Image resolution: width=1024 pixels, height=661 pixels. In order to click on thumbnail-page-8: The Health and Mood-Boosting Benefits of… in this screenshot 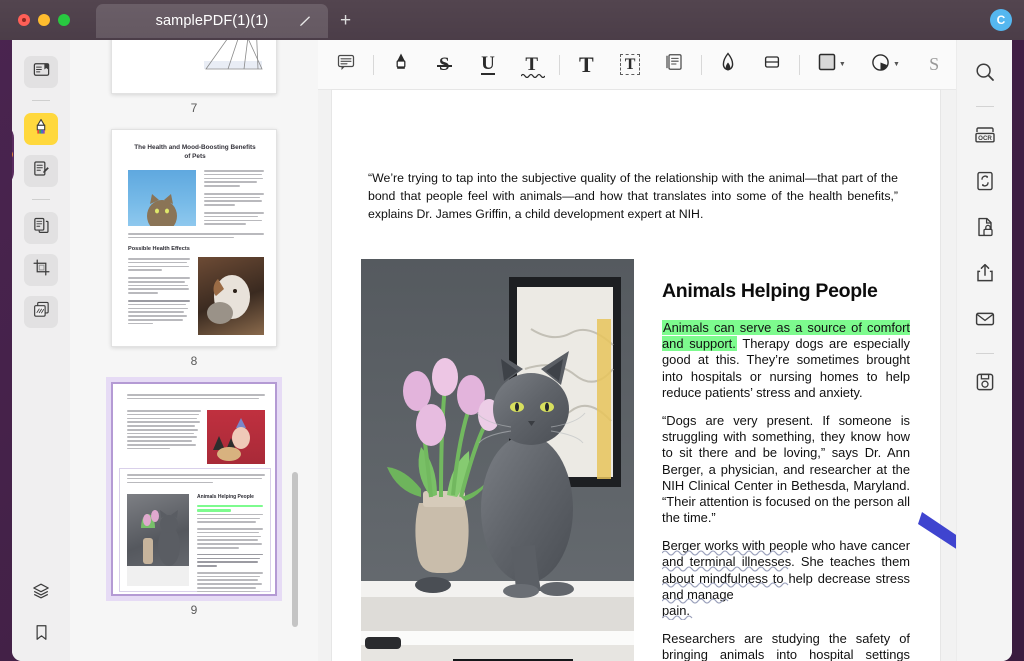, I will do `click(194, 255)`.